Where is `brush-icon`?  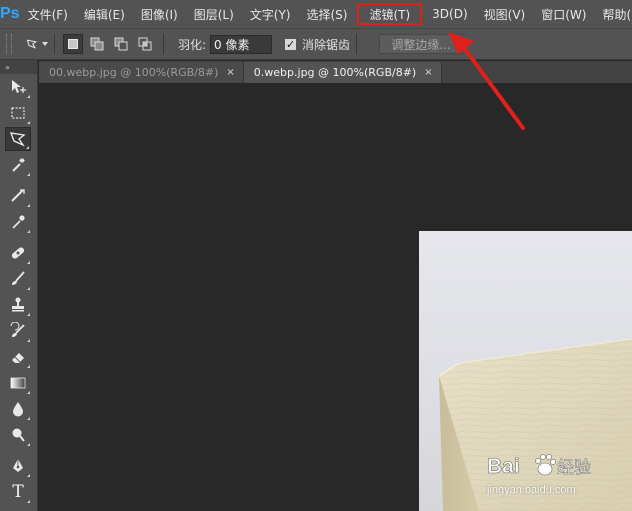
brush-icon is located at coordinates (18, 278).